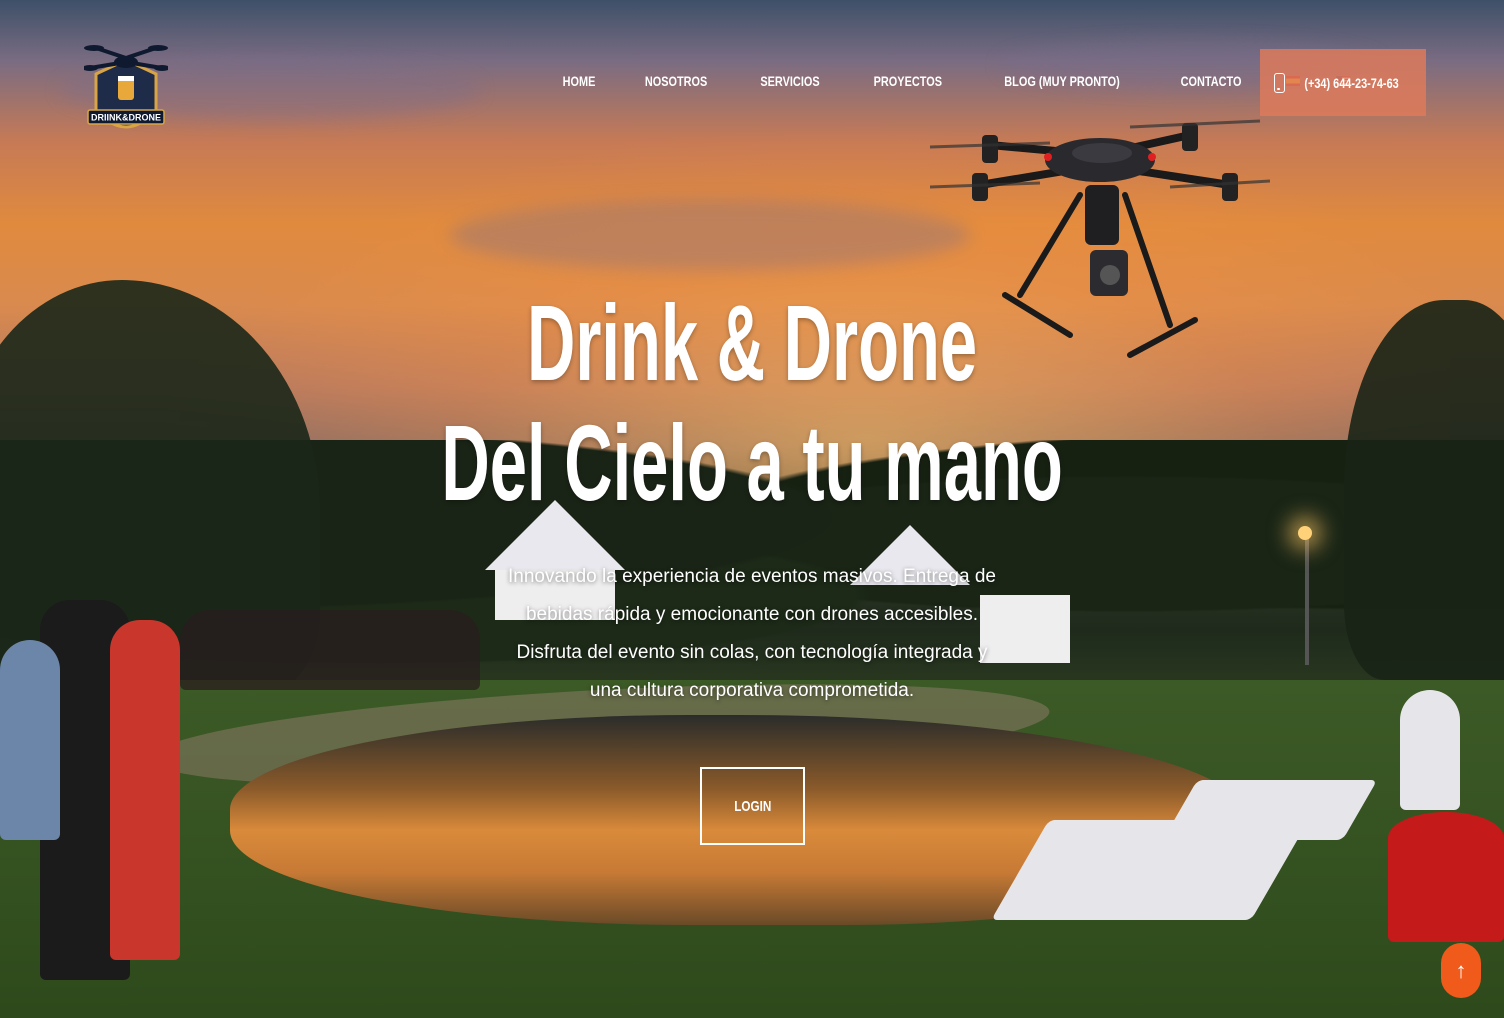 This screenshot has height=1018, width=1504. Describe the element at coordinates (1446, 877) in the screenshot. I see `red-table` at that location.